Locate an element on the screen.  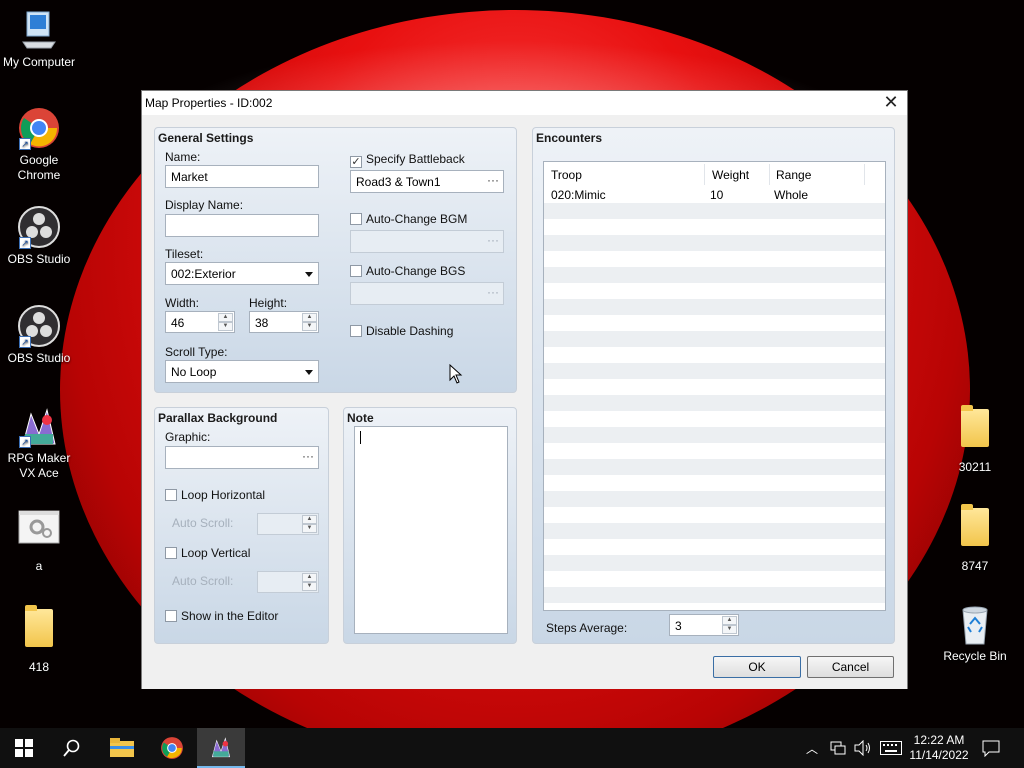
taskbar-chrome is located at coordinates (172, 748).